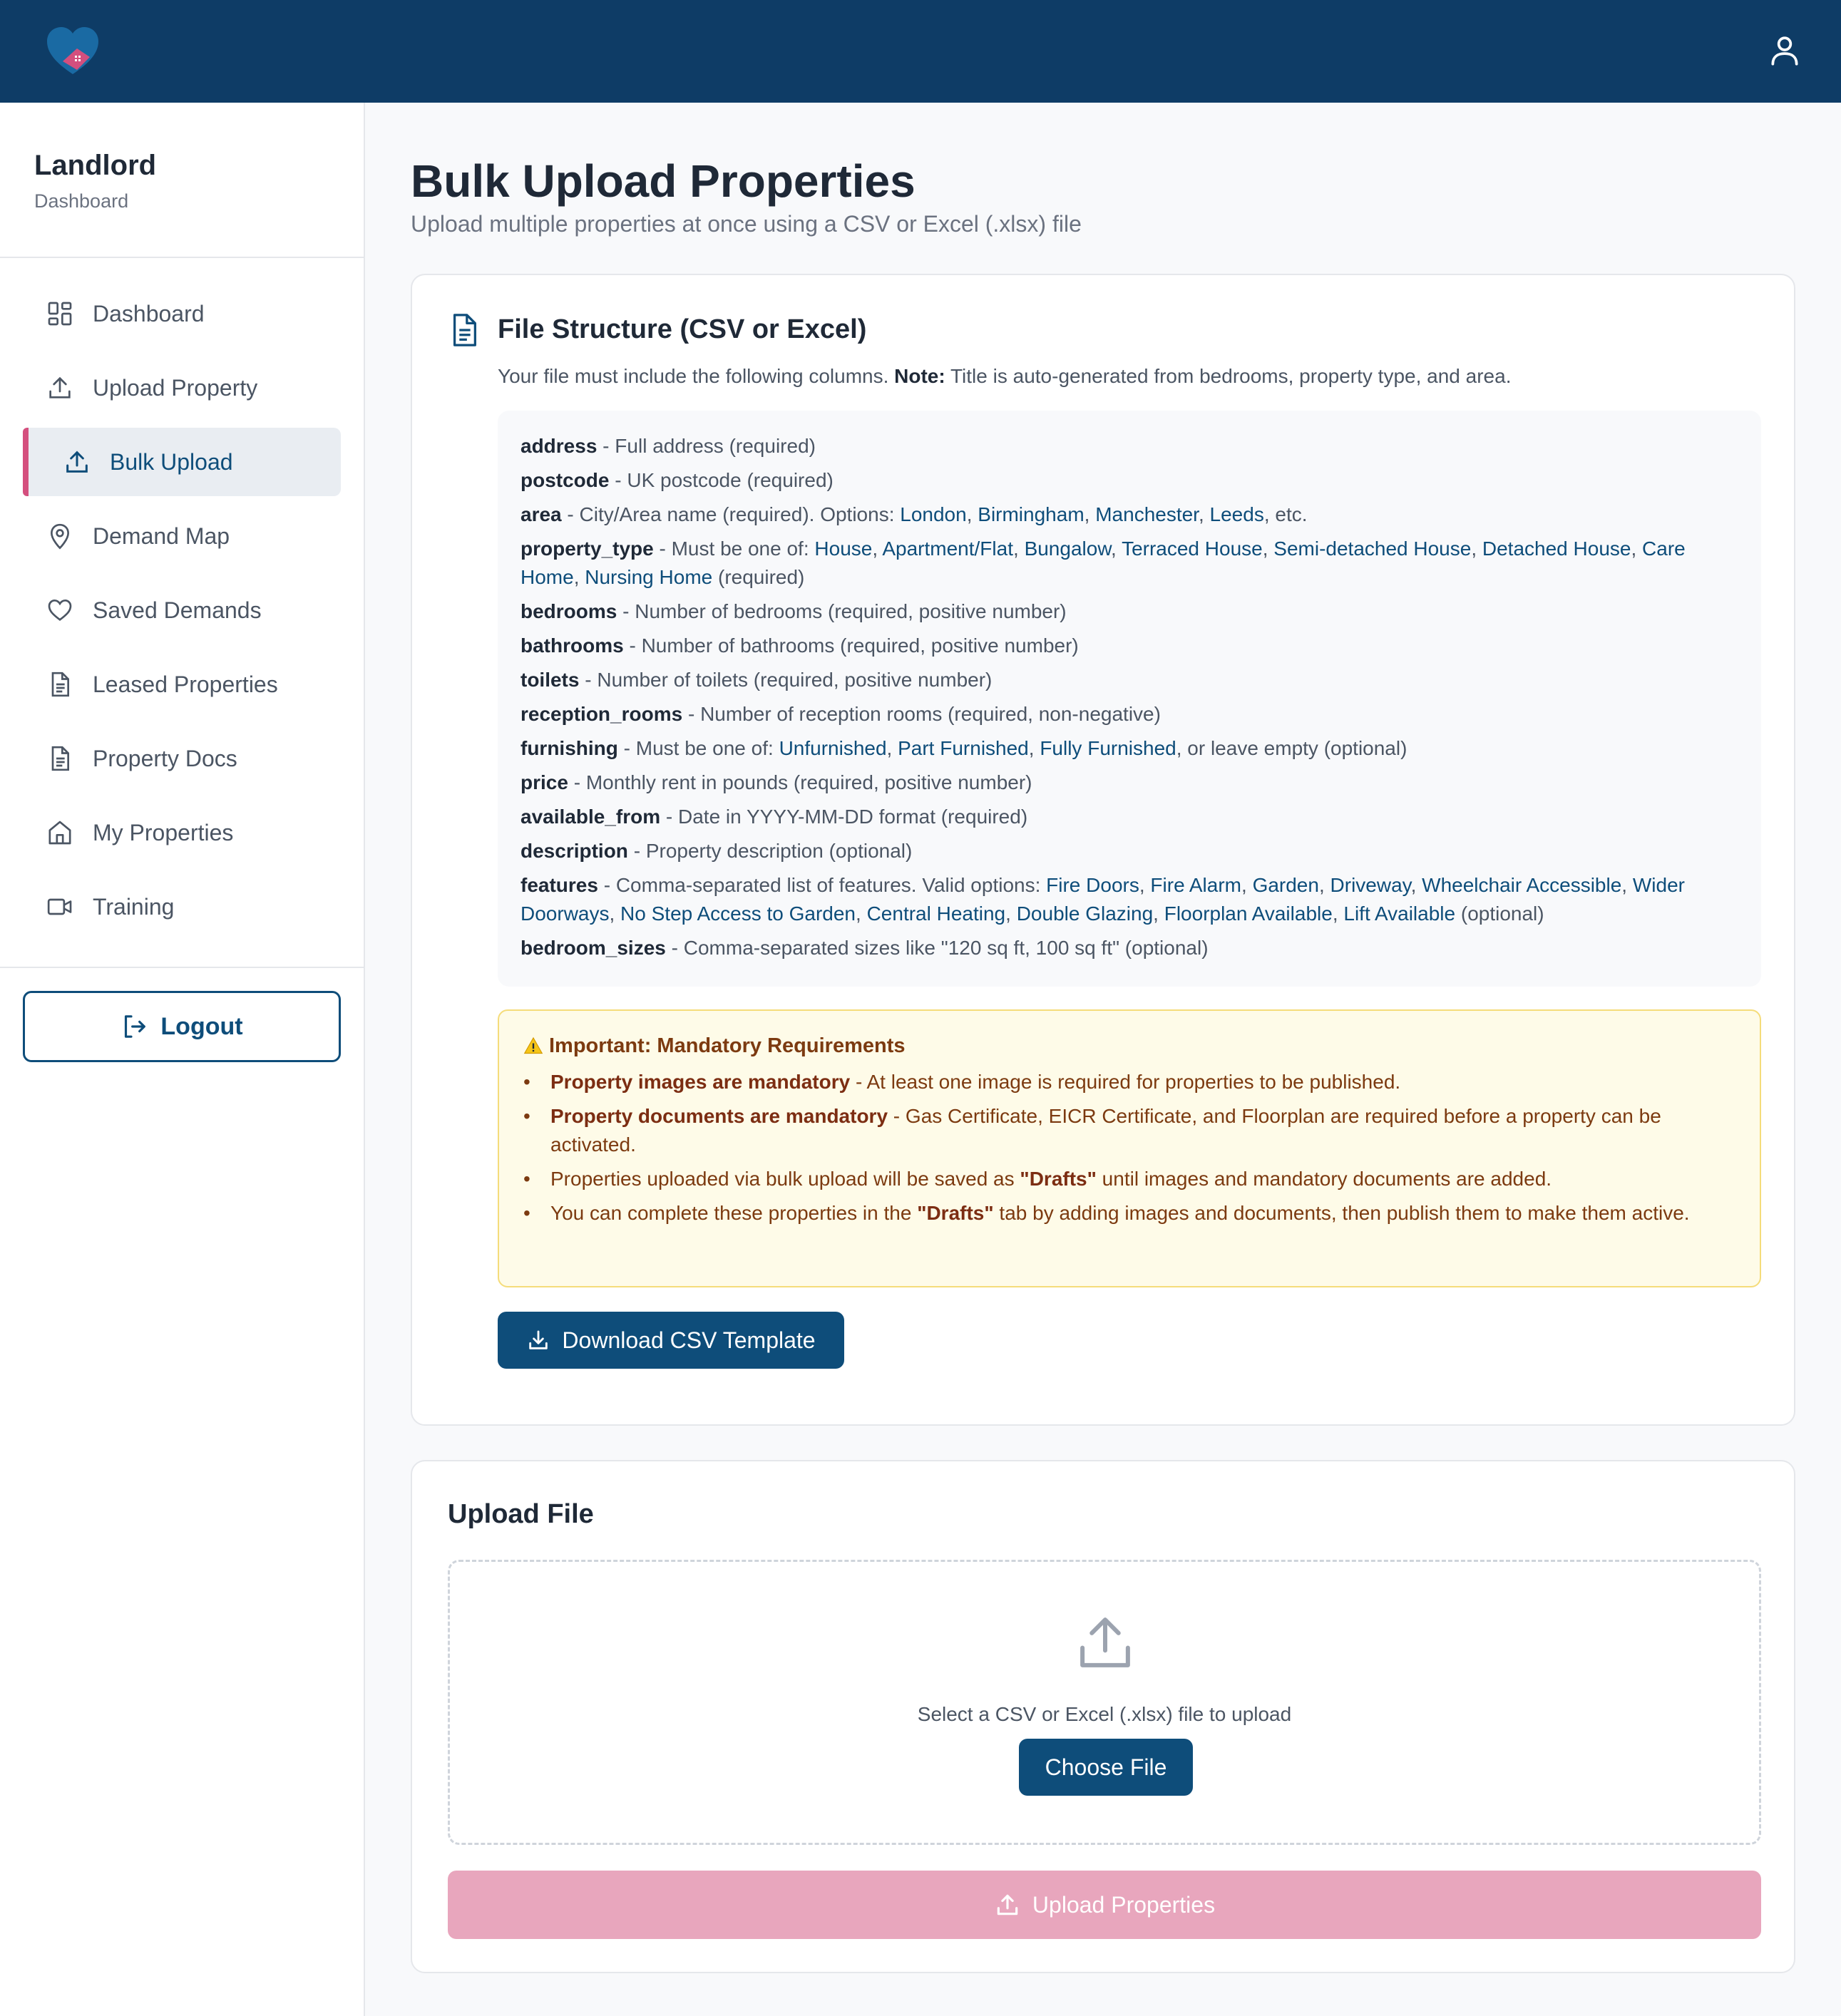  Describe the element at coordinates (677, 480) in the screenshot. I see `column-row-postcode: postcode - UK postcode (required)` at that location.